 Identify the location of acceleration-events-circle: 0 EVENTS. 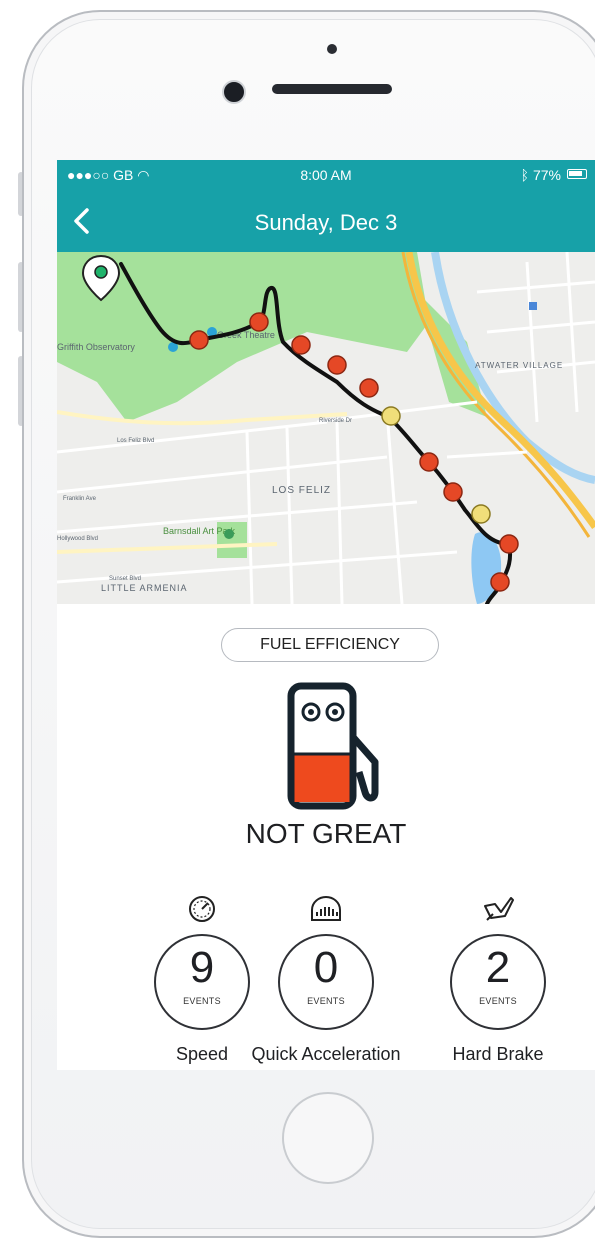
(326, 982).